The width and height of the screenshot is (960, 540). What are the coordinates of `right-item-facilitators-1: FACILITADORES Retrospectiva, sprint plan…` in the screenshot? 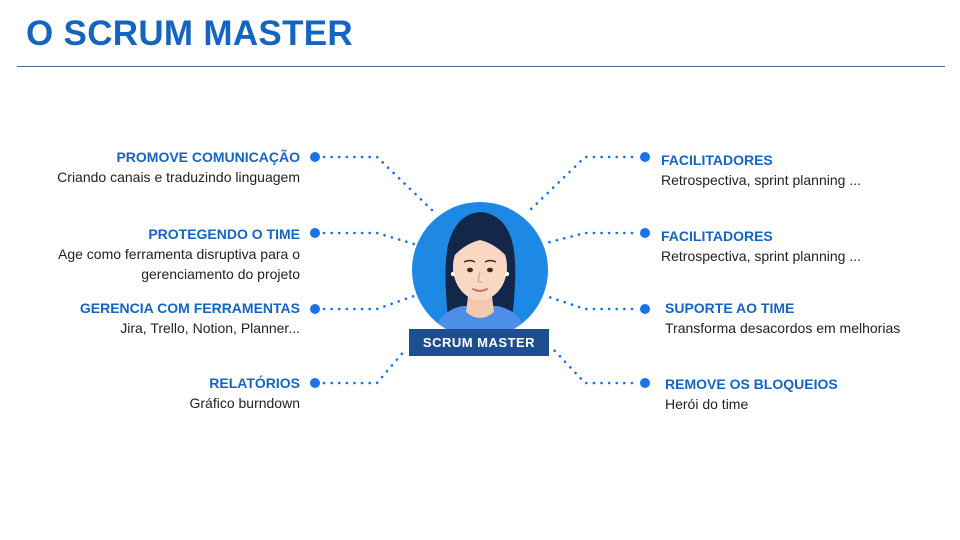 It's located at (761, 170).